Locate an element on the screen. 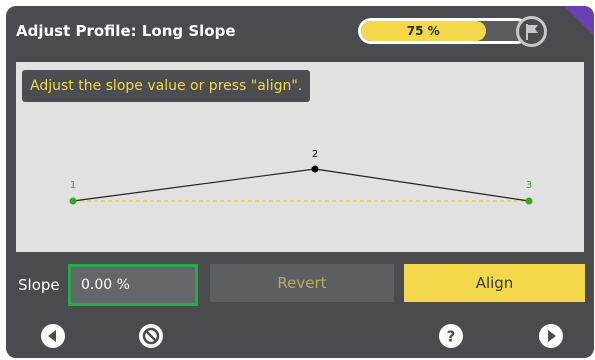  flag-button is located at coordinates (531, 31).